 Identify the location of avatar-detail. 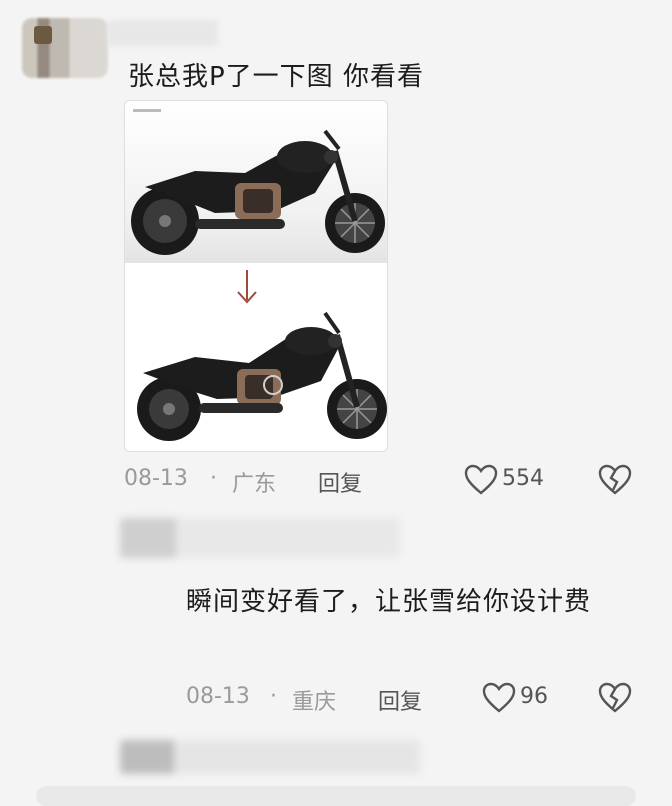
(43, 35).